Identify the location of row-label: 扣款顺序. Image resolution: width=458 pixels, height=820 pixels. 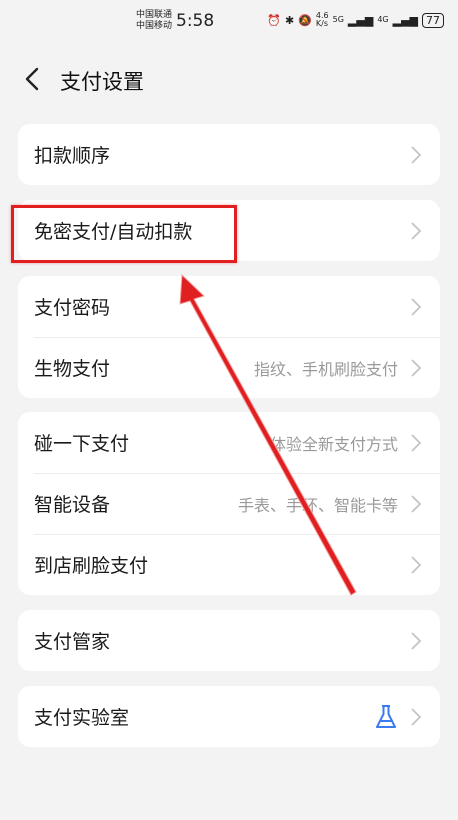
(72, 156).